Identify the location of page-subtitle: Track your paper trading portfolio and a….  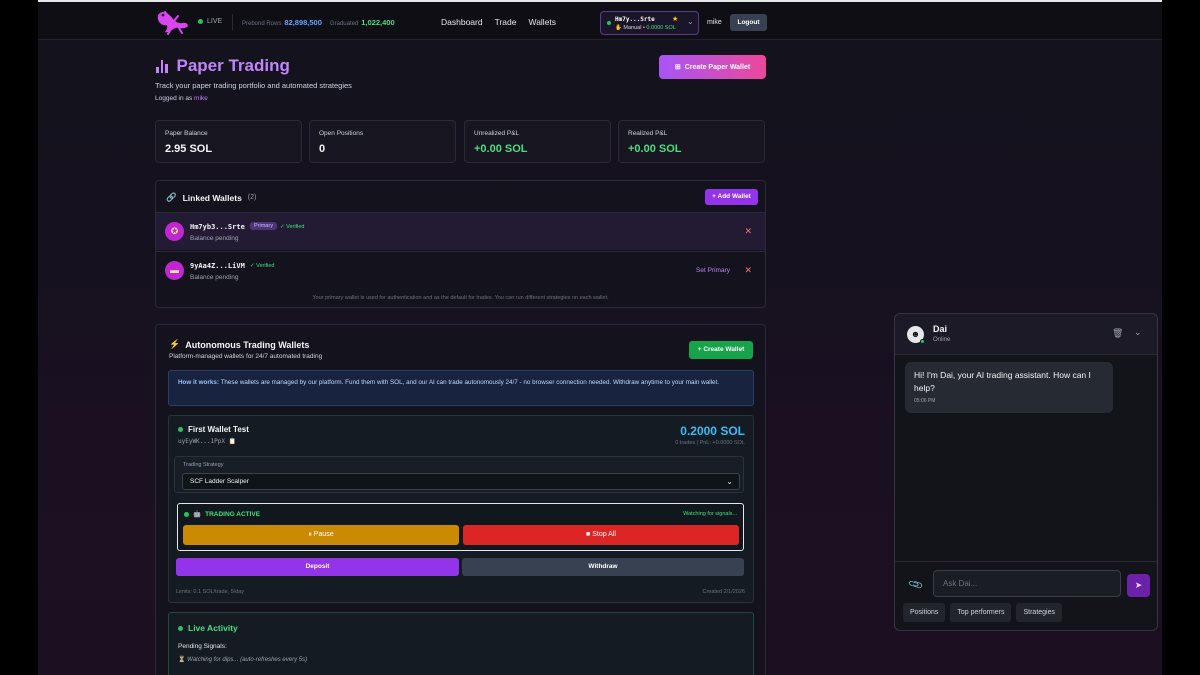
(253, 85).